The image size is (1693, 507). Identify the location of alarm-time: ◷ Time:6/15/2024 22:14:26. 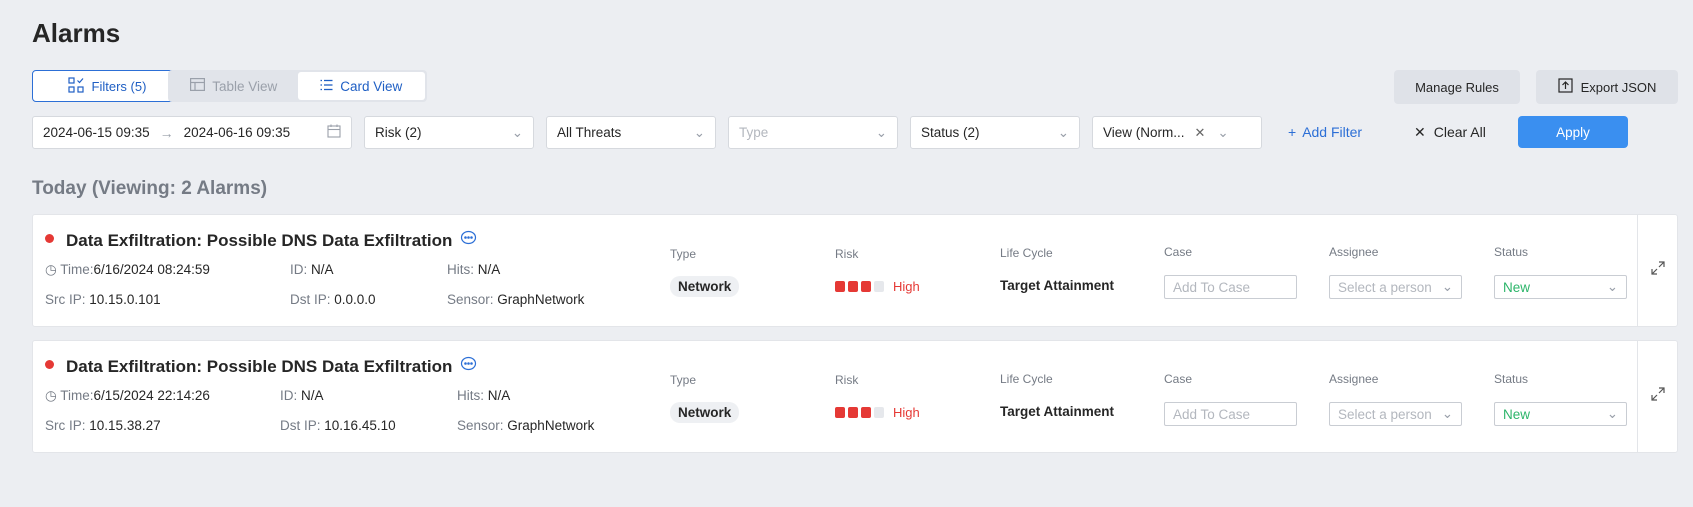
(127, 396).